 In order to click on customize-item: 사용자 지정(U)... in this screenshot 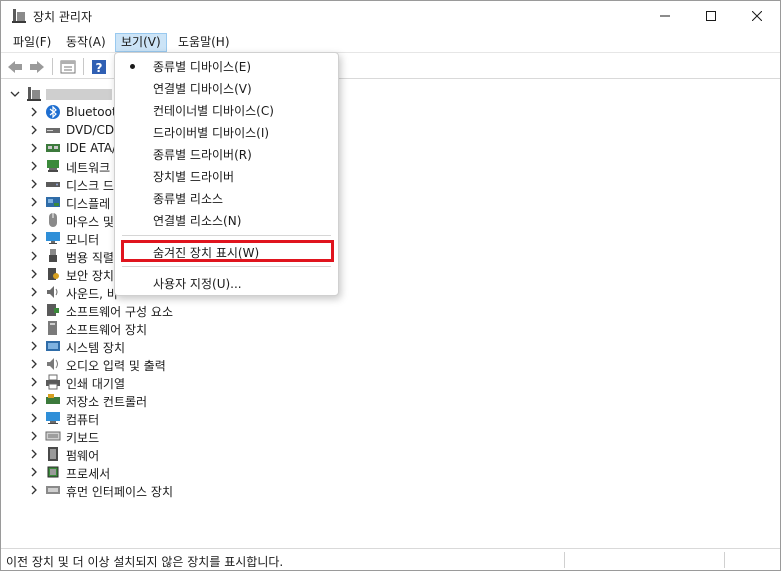, I will do `click(226, 283)`.